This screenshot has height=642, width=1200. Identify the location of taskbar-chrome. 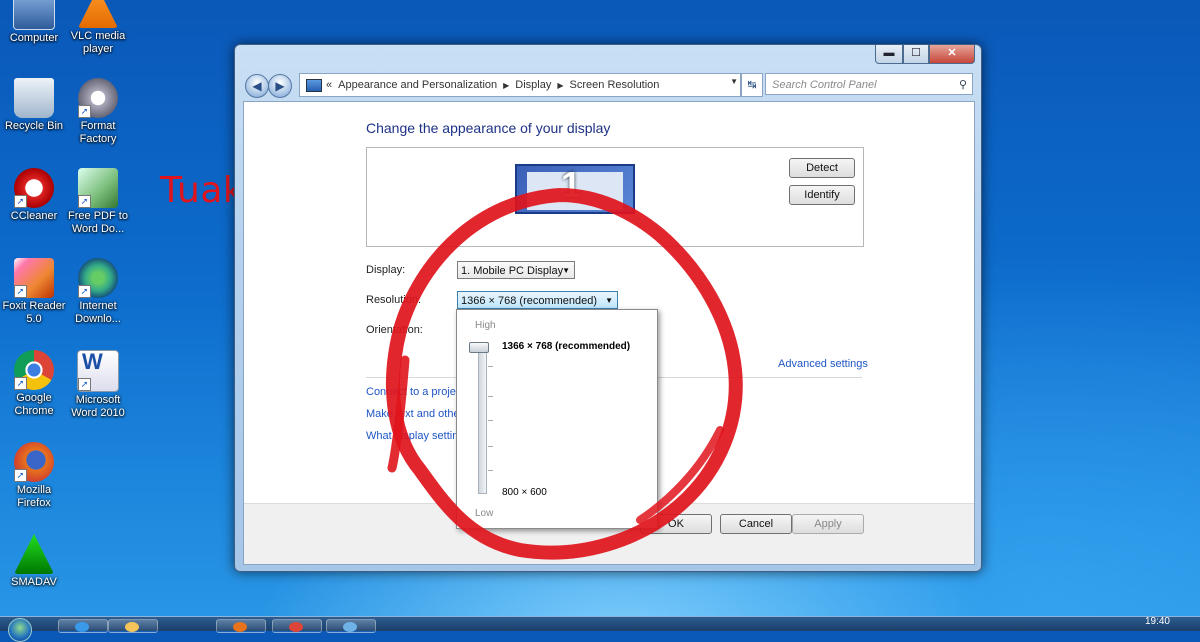
(297, 626).